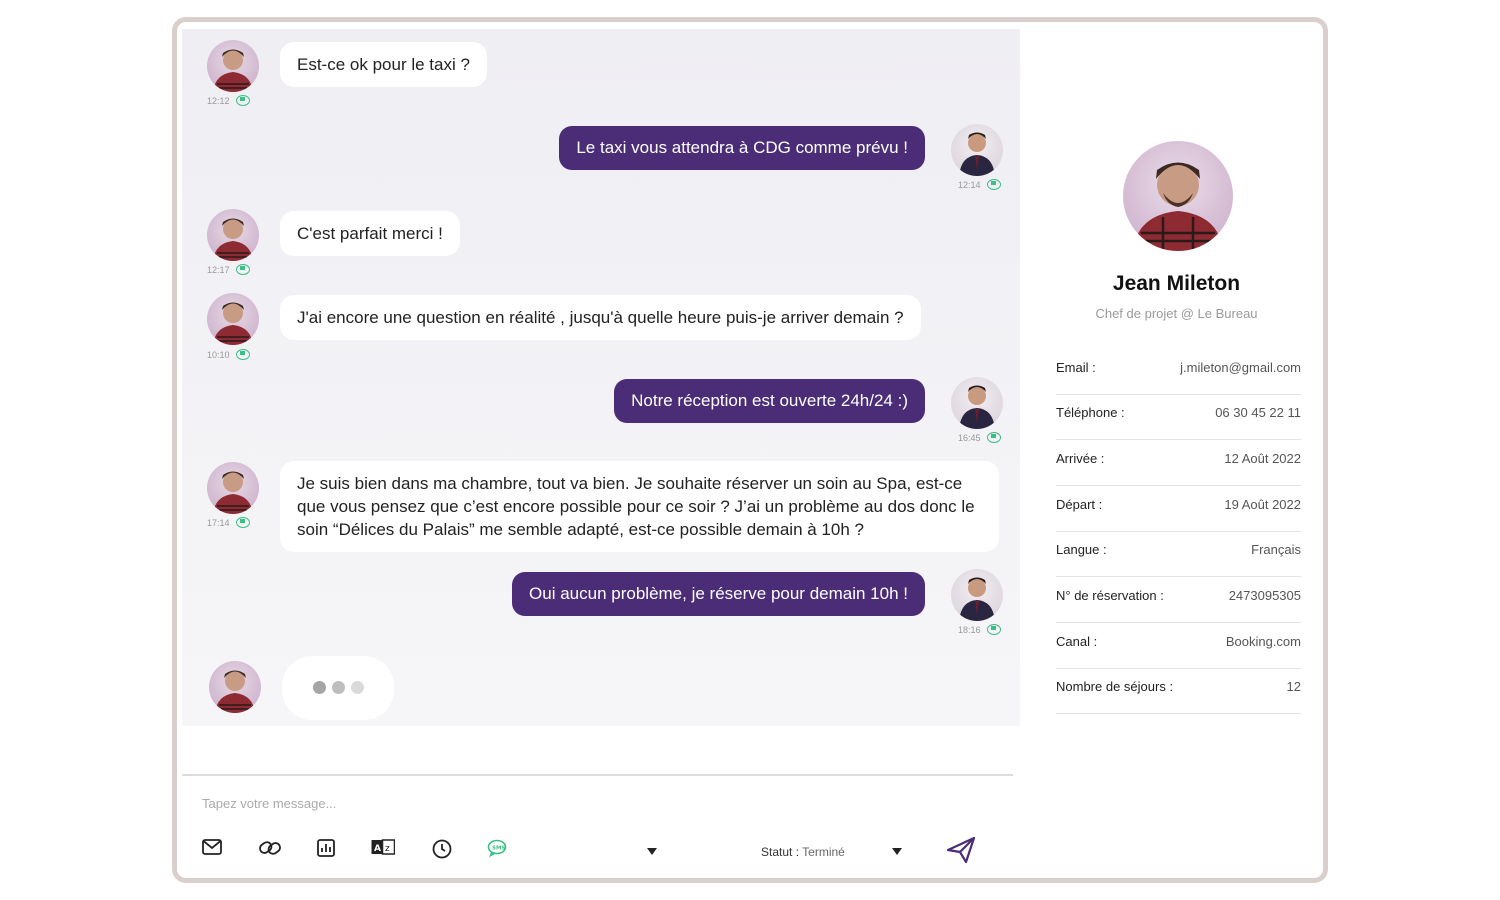 Image resolution: width=1500 pixels, height=900 pixels. I want to click on message-time: 12:17, so click(218, 269).